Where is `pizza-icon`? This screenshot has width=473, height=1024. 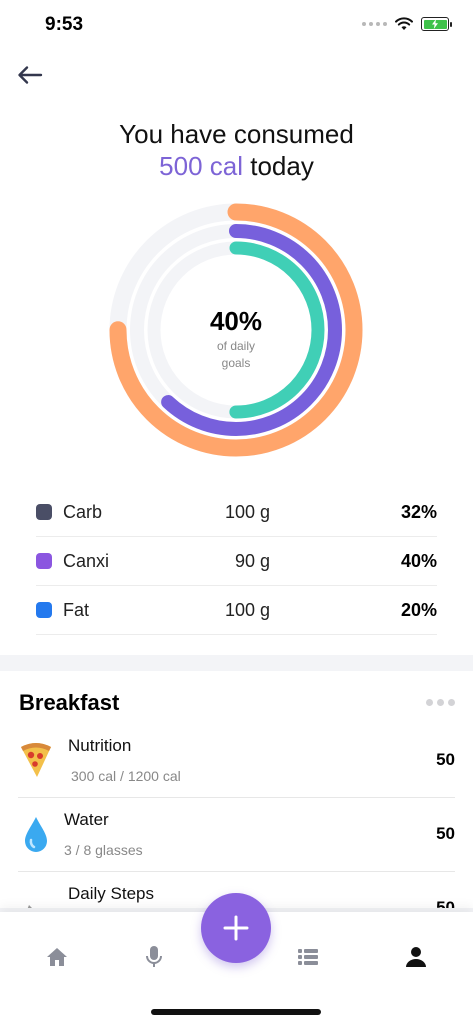
pizza-icon is located at coordinates (36, 760).